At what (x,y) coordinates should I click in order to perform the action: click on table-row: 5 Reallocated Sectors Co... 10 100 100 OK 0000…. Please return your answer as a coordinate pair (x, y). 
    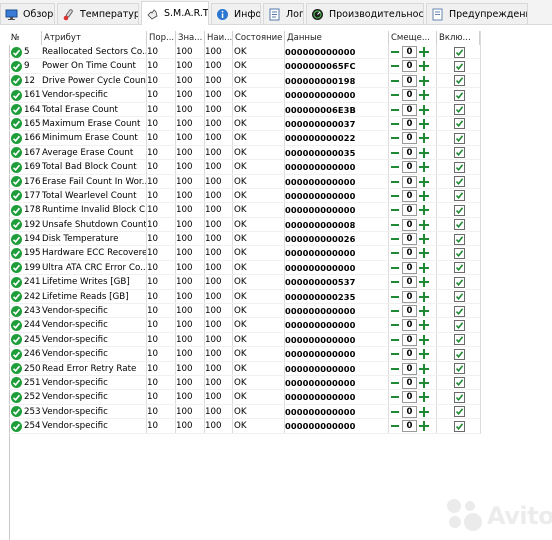
    Looking at the image, I should click on (244, 52).